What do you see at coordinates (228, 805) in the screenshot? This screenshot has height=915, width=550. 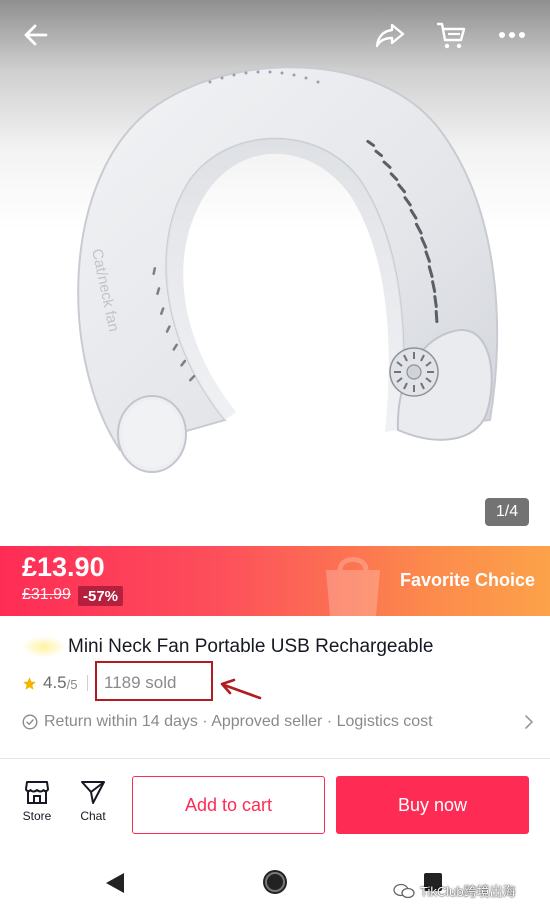 I see `add-to-cart-button: Add to cart` at bounding box center [228, 805].